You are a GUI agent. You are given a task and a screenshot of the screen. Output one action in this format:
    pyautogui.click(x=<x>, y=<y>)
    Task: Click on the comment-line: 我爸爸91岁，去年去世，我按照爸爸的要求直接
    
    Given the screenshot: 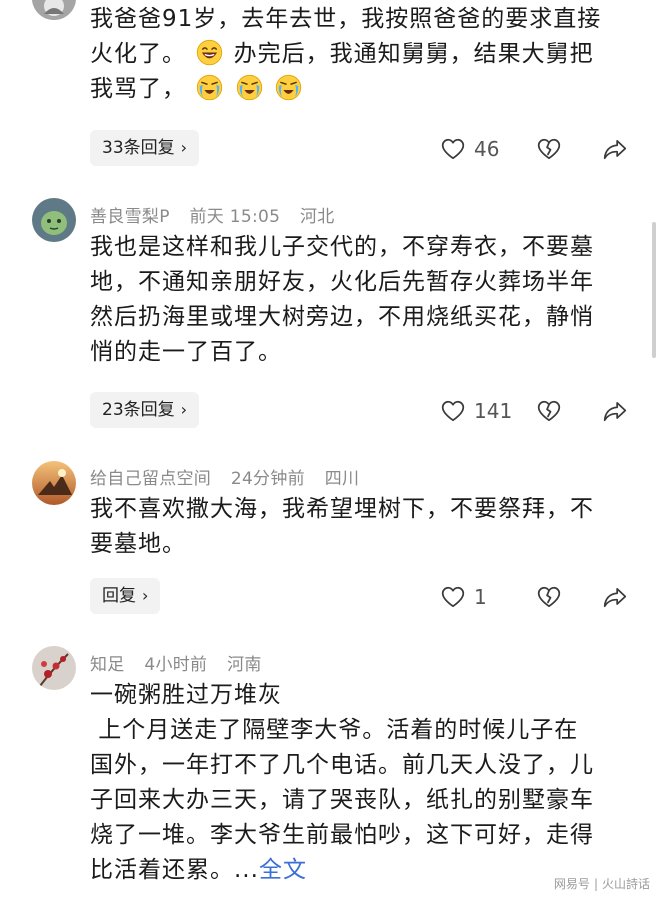 What is the action you would take?
    pyautogui.click(x=346, y=19)
    